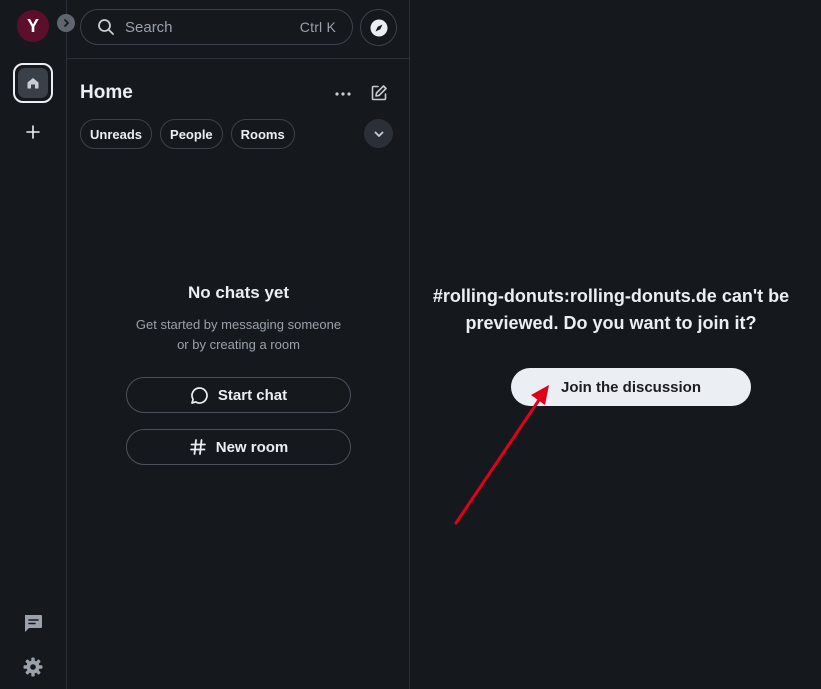 The image size is (821, 689). I want to click on filter-chips: Unreads People Rooms, so click(187, 134).